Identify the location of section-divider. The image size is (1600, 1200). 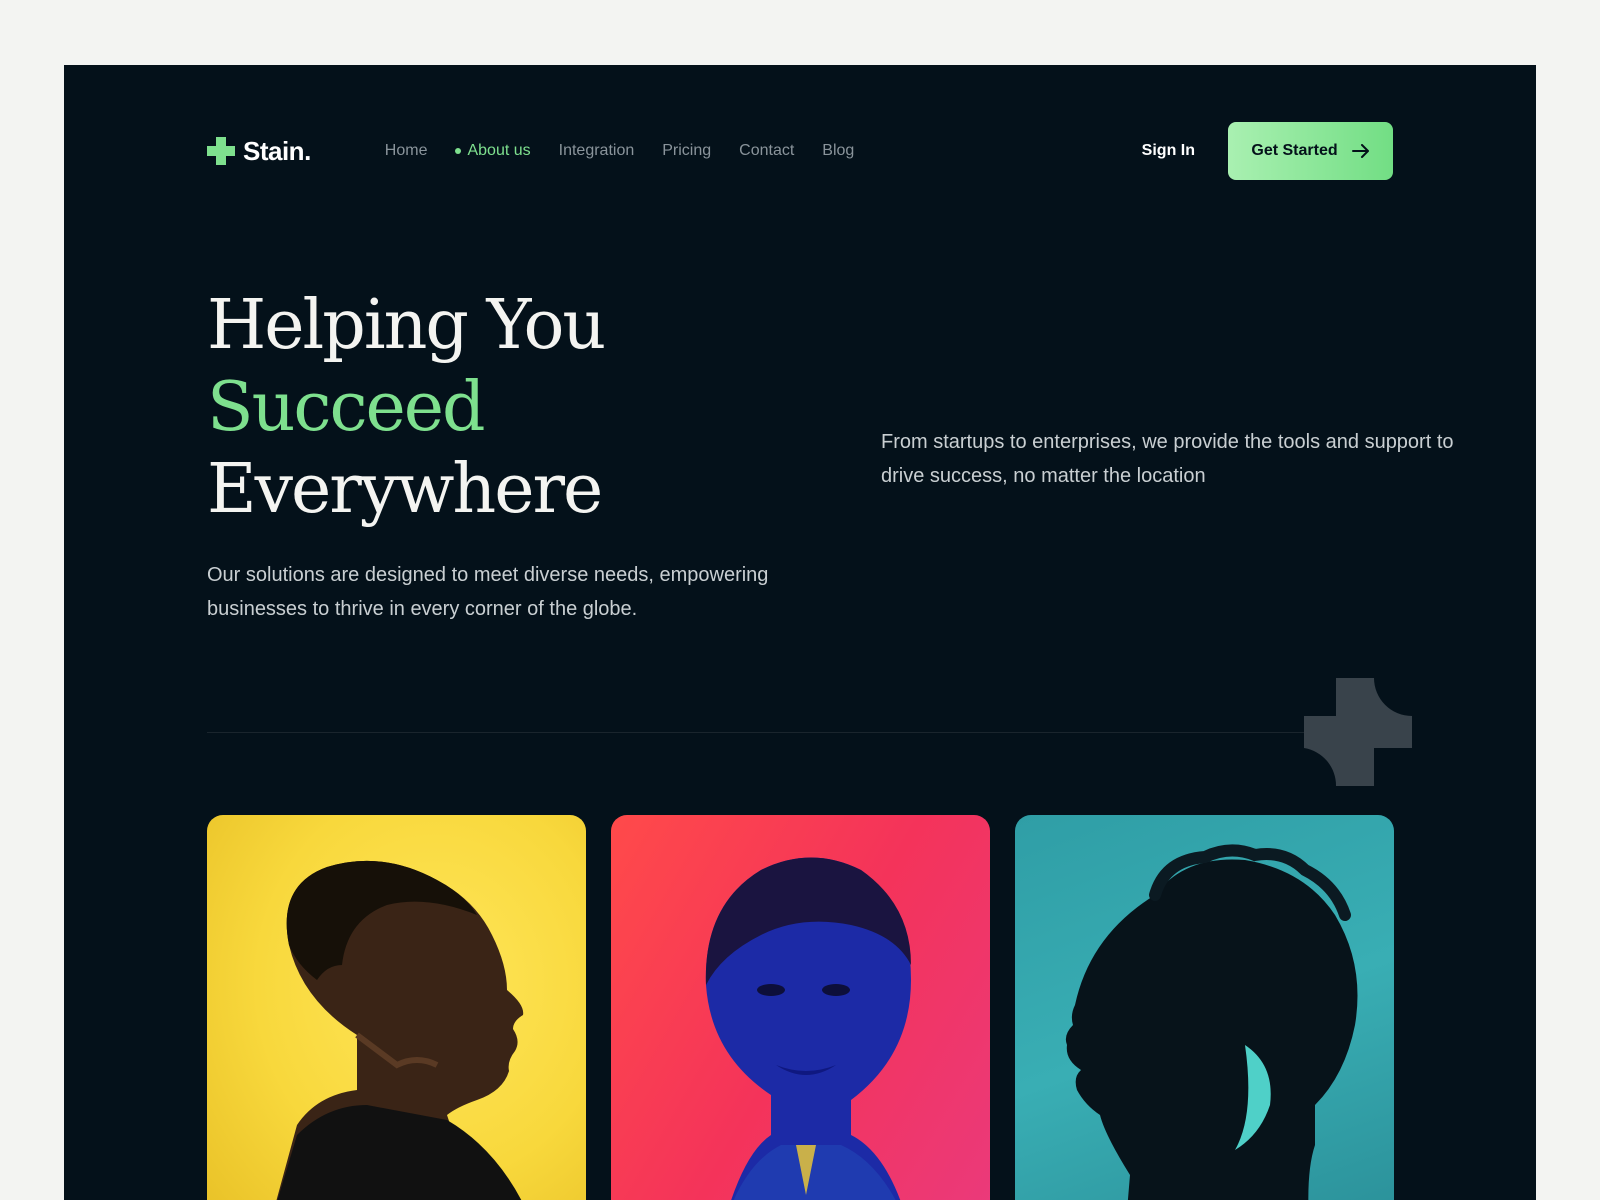
(800, 732).